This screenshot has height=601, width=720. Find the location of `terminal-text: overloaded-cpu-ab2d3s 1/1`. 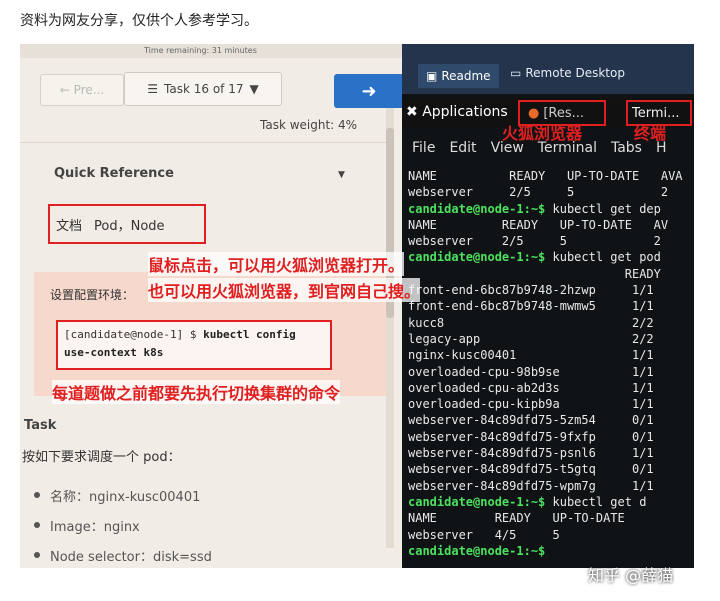

terminal-text: overloaded-cpu-ab2d3s 1/1 is located at coordinates (531, 387).